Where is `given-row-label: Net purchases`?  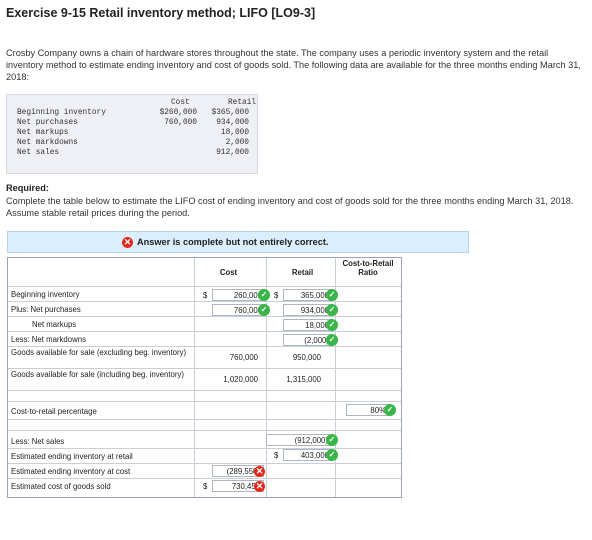 given-row-label: Net purchases is located at coordinates (47, 123).